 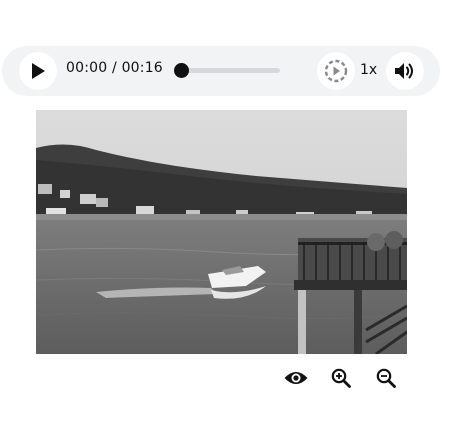 I want to click on volume-button, so click(x=405, y=71).